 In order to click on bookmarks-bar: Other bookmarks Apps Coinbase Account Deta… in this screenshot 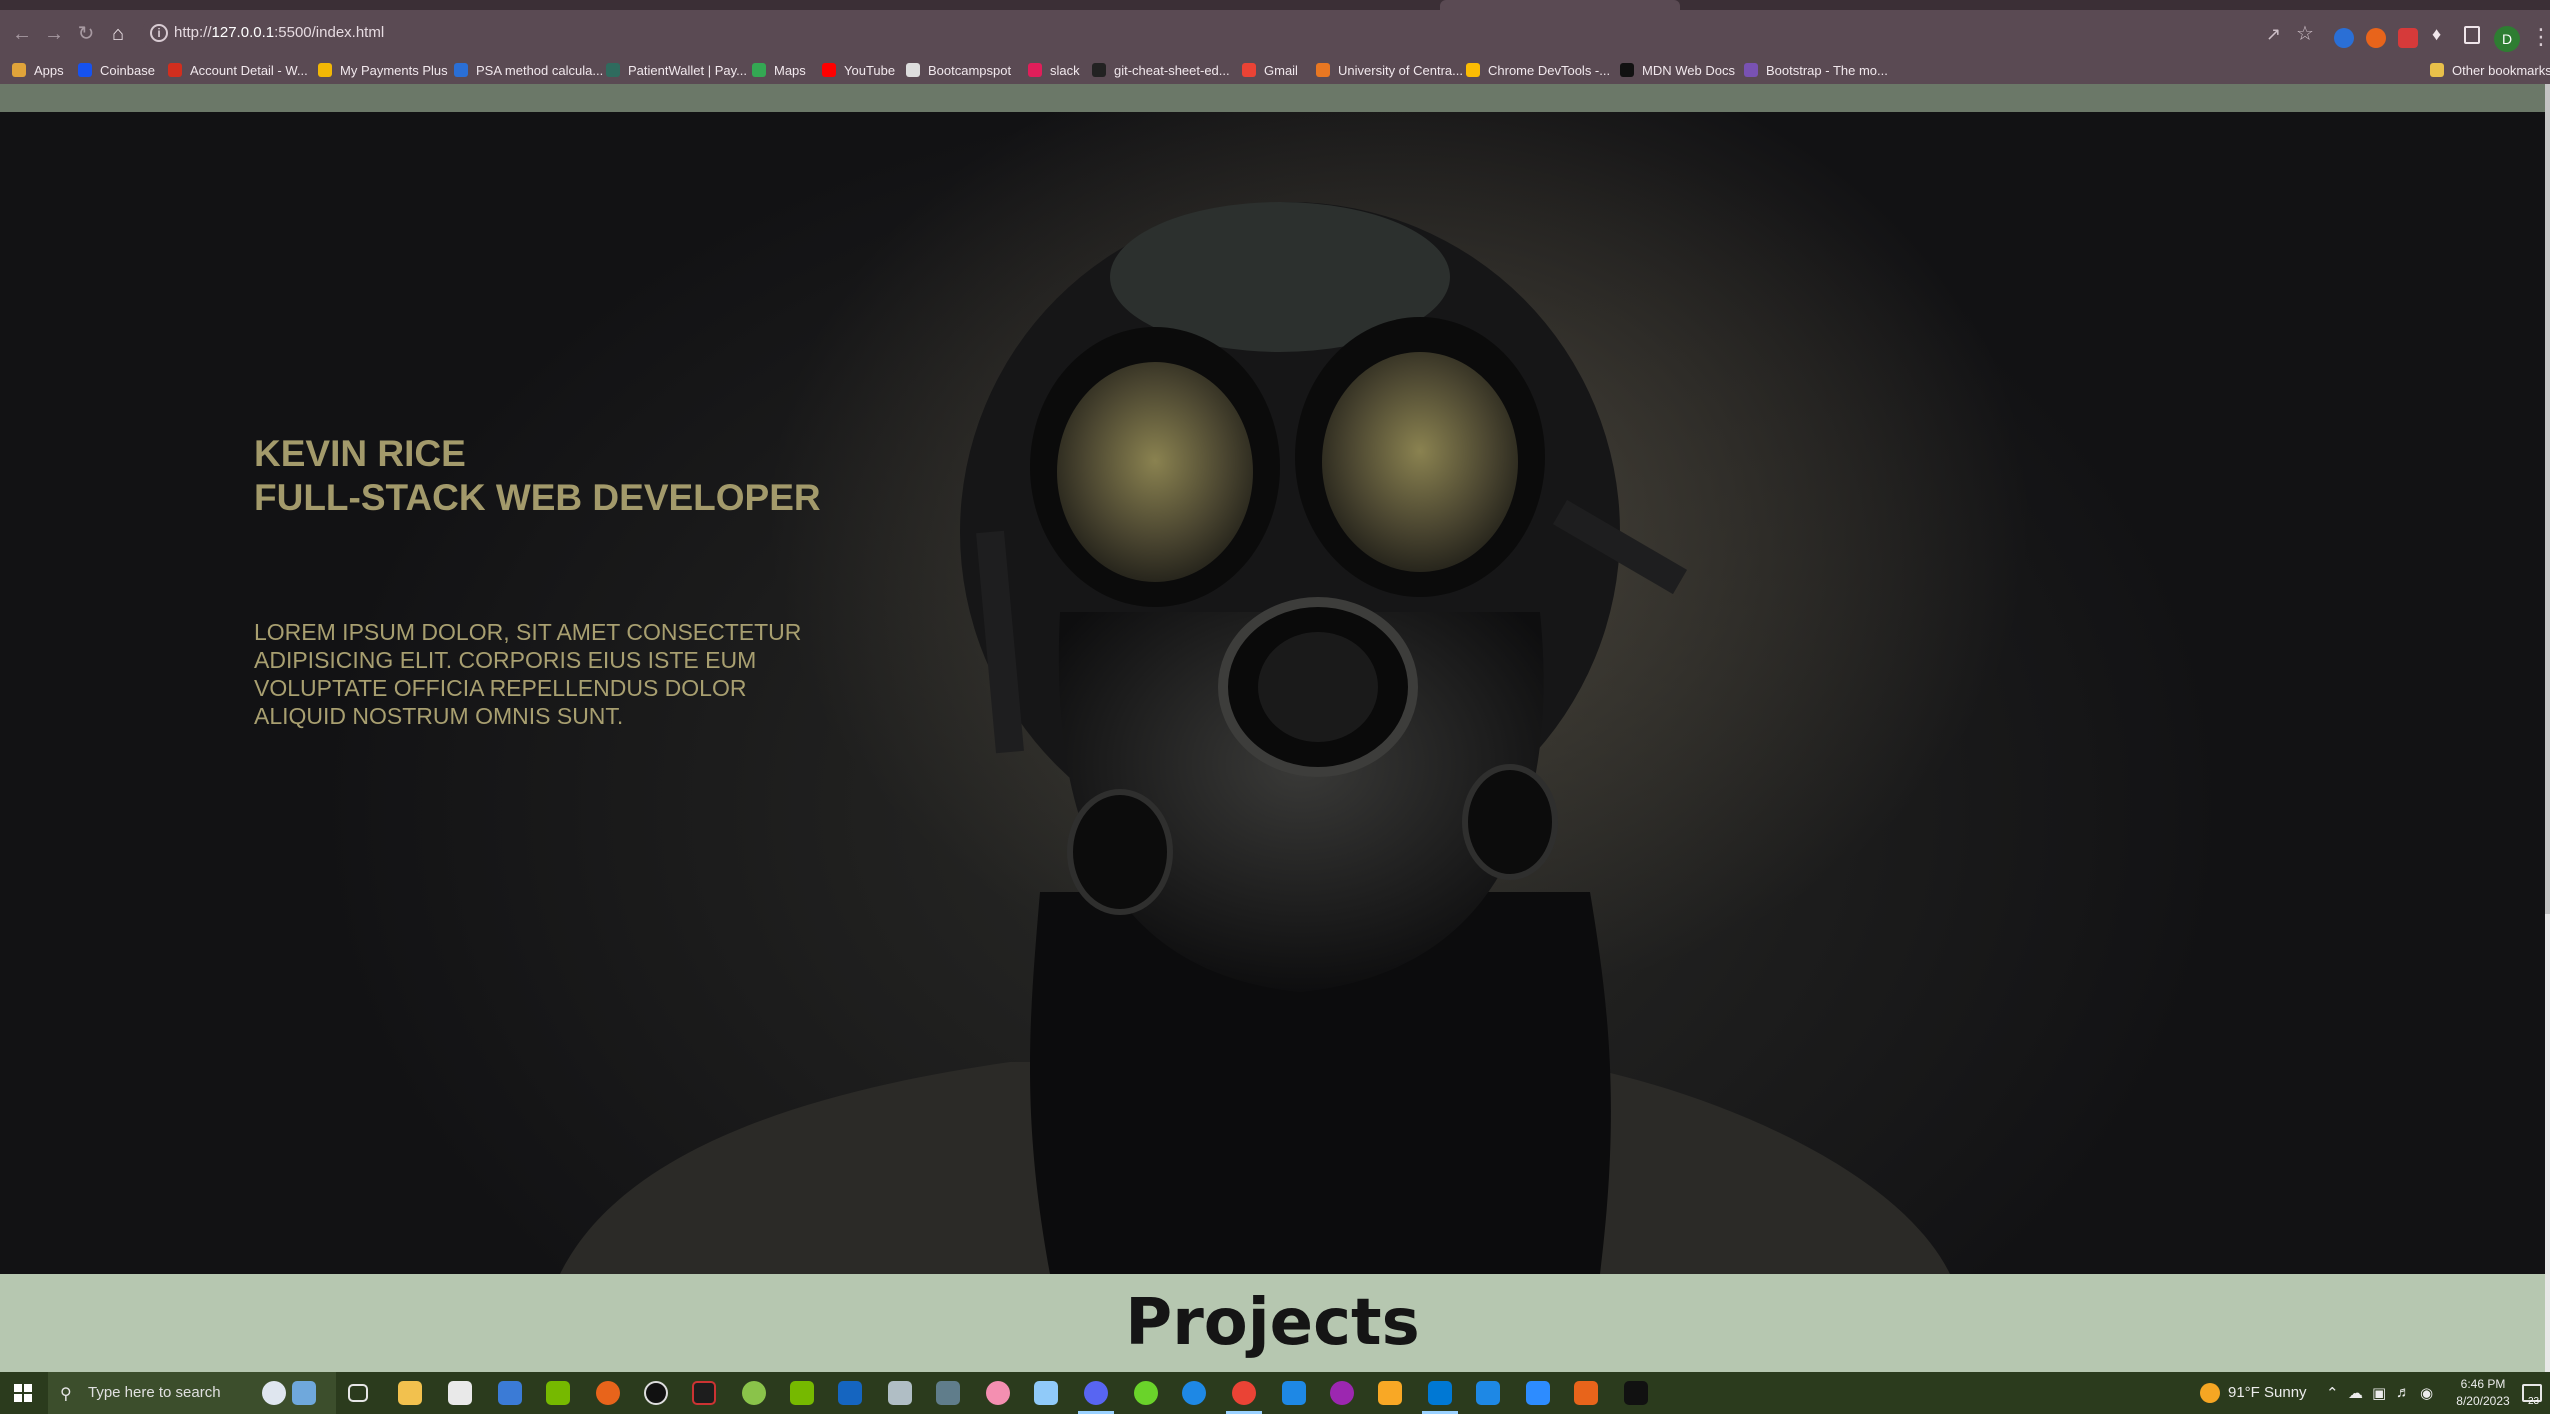, I will do `click(1275, 70)`.